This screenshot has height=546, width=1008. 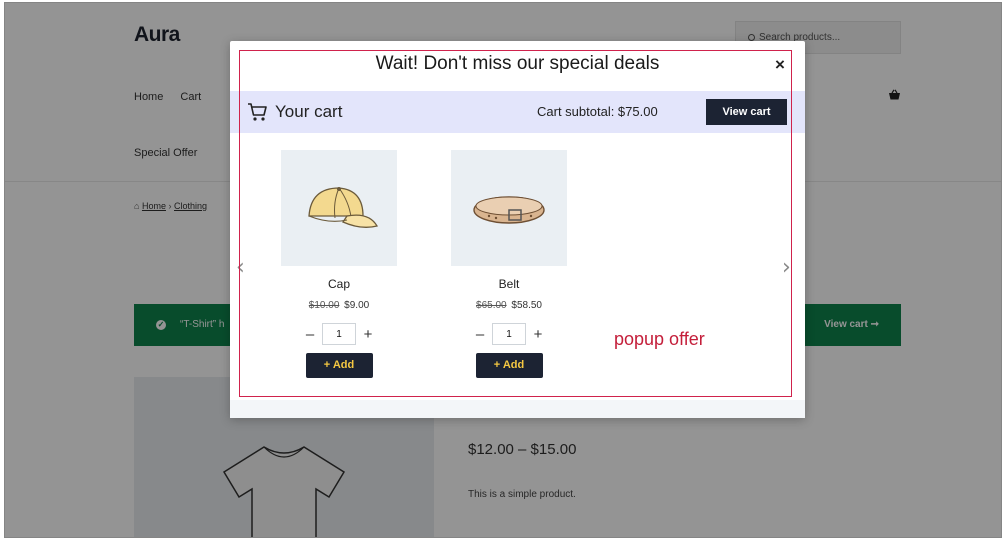 What do you see at coordinates (659, 339) in the screenshot?
I see `annotation-label: popup offer` at bounding box center [659, 339].